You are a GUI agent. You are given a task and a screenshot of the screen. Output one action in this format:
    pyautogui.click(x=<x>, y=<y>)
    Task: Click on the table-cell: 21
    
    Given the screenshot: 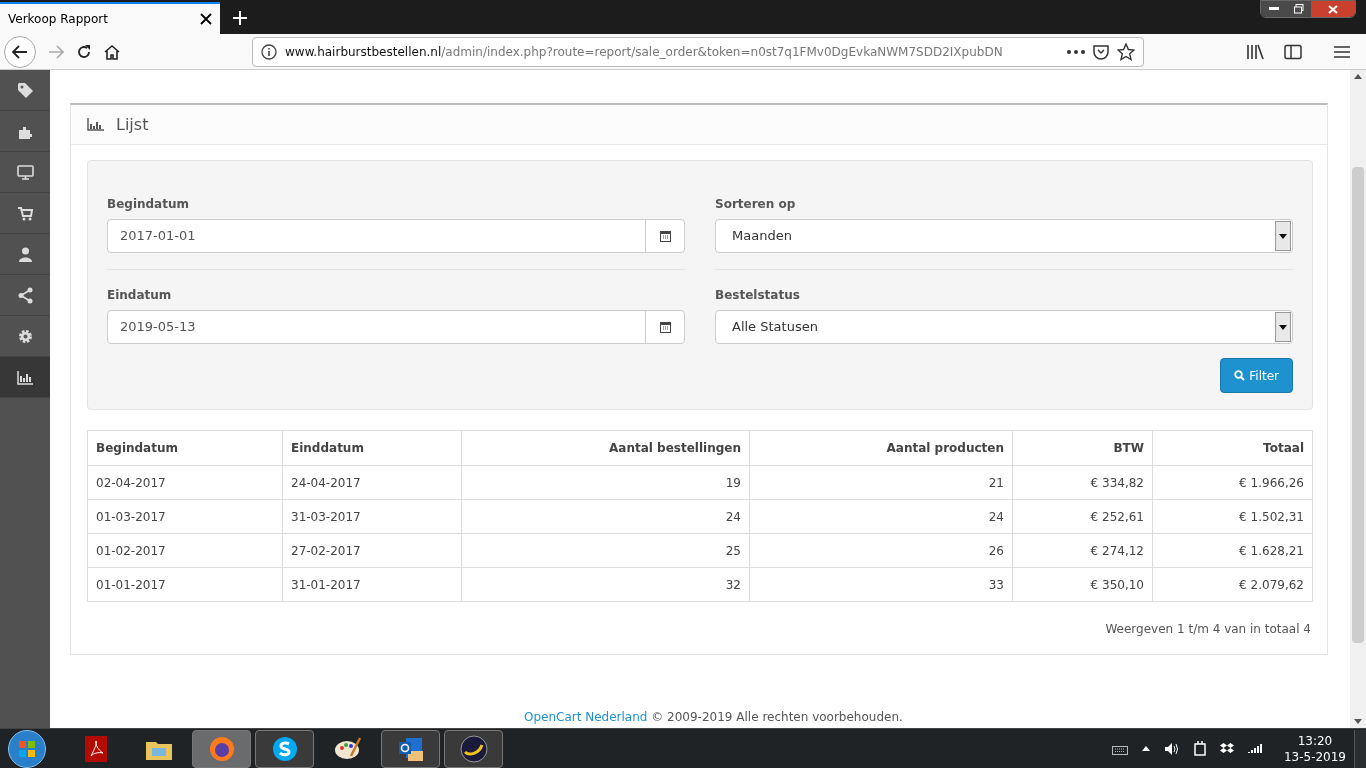 What is the action you would take?
    pyautogui.click(x=881, y=482)
    